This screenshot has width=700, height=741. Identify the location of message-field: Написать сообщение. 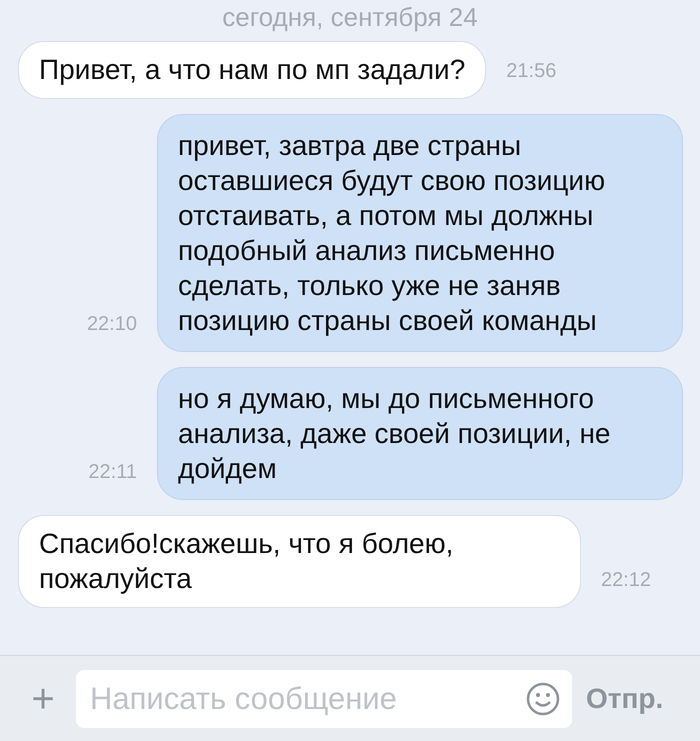
(324, 699).